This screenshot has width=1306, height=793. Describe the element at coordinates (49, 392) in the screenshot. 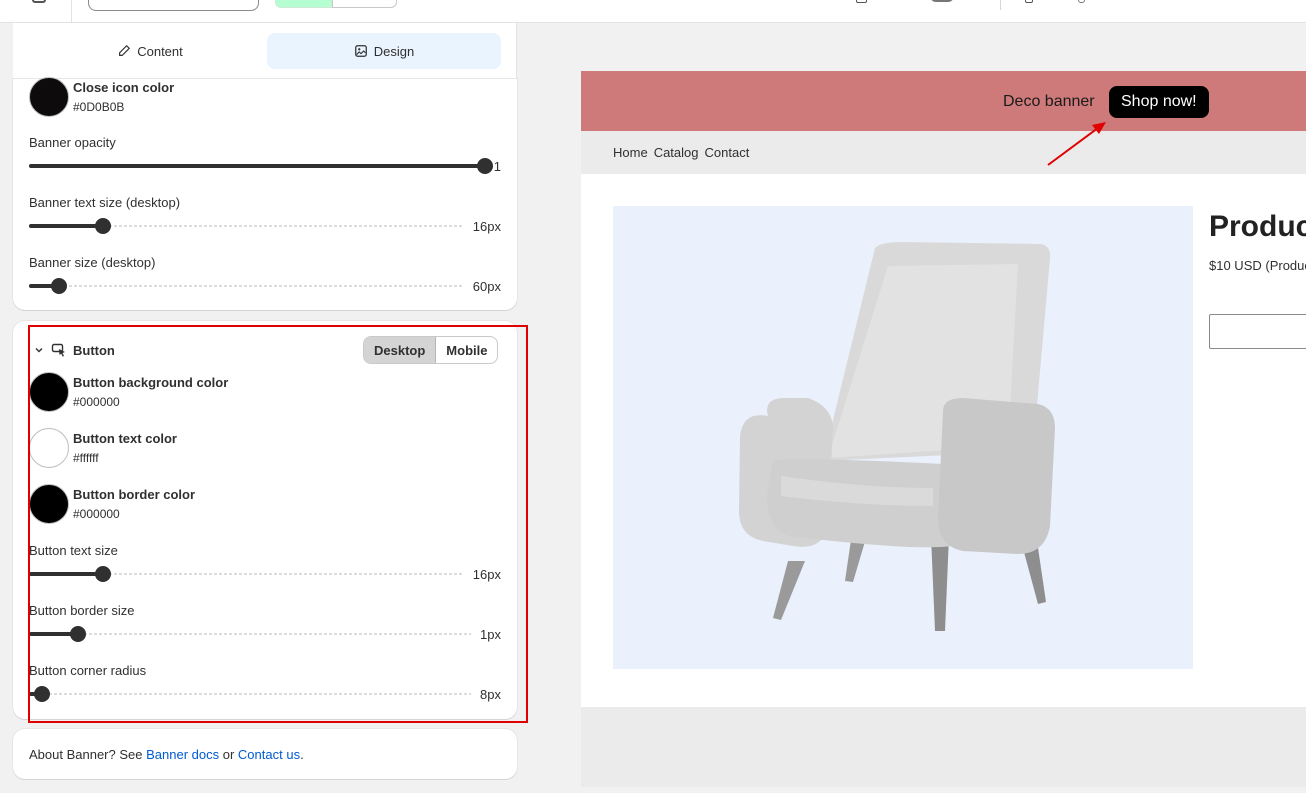

I see `button-background-color-swatch` at that location.